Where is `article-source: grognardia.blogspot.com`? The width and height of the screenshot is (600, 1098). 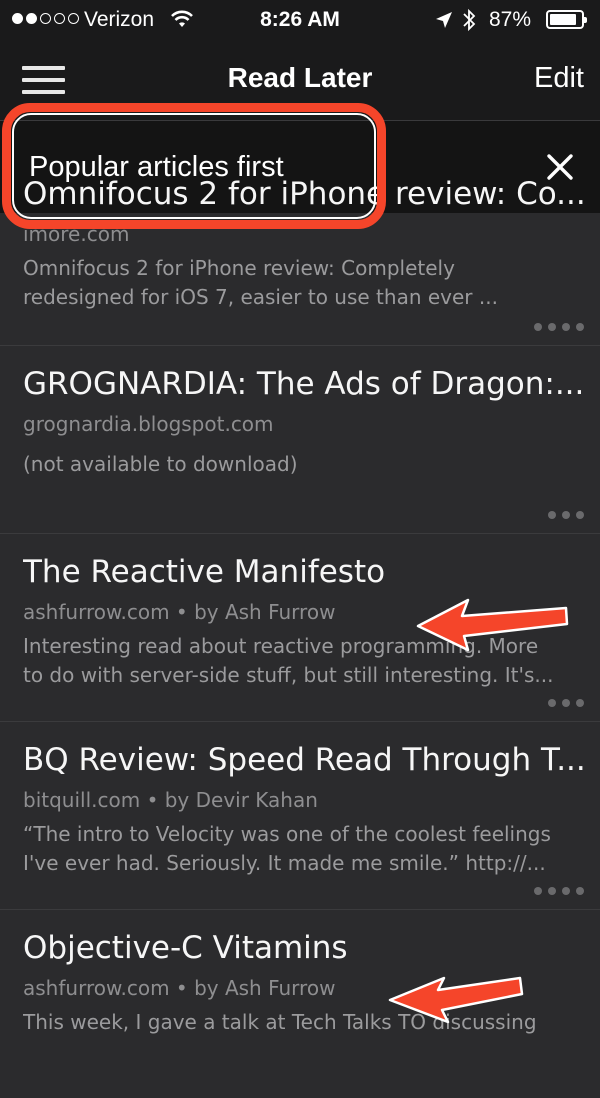 article-source: grognardia.blogspot.com is located at coordinates (148, 424).